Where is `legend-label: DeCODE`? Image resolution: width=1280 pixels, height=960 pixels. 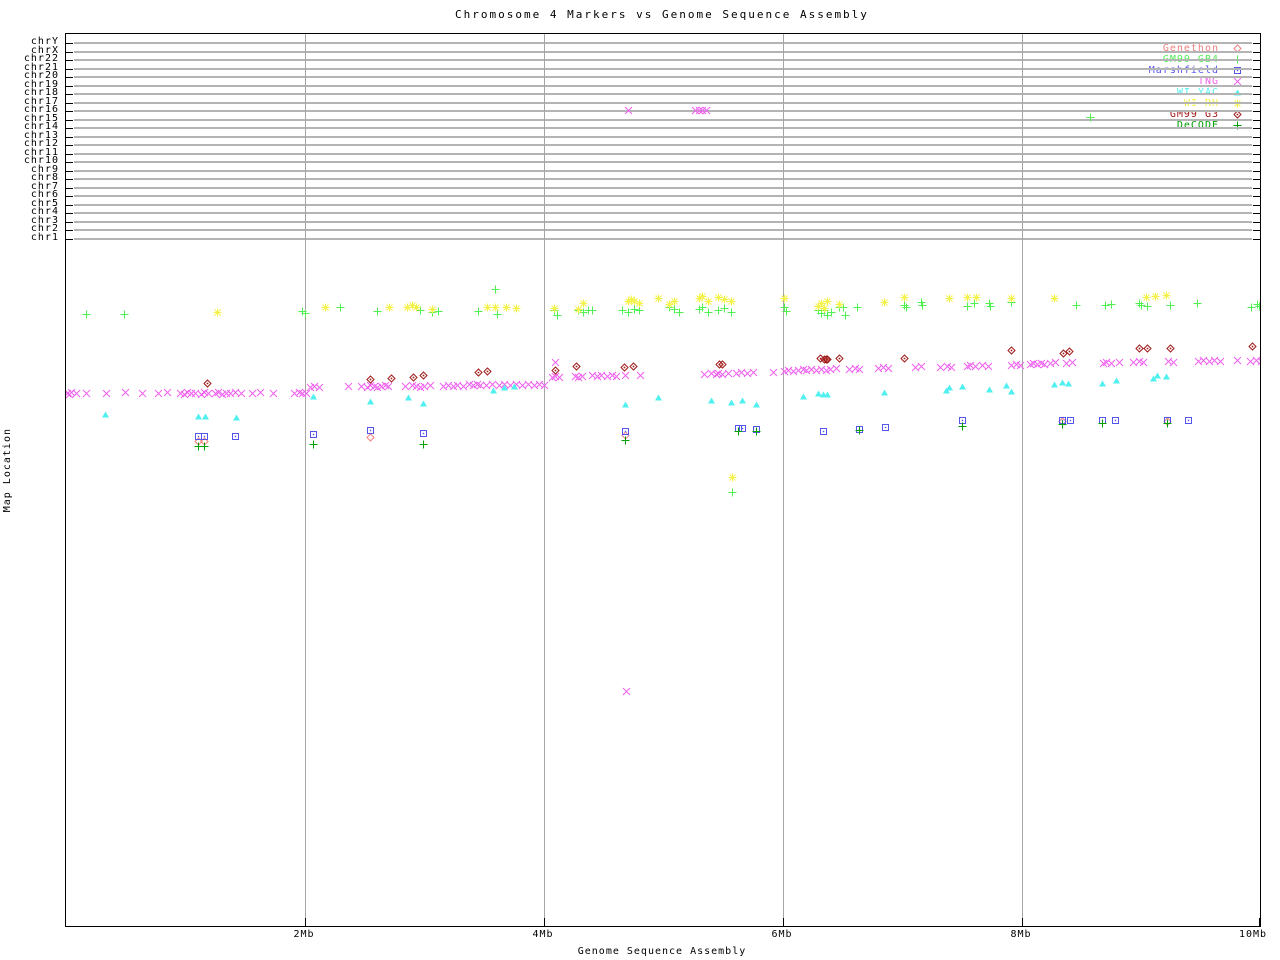
legend-label: DeCODE is located at coordinates (1197, 125).